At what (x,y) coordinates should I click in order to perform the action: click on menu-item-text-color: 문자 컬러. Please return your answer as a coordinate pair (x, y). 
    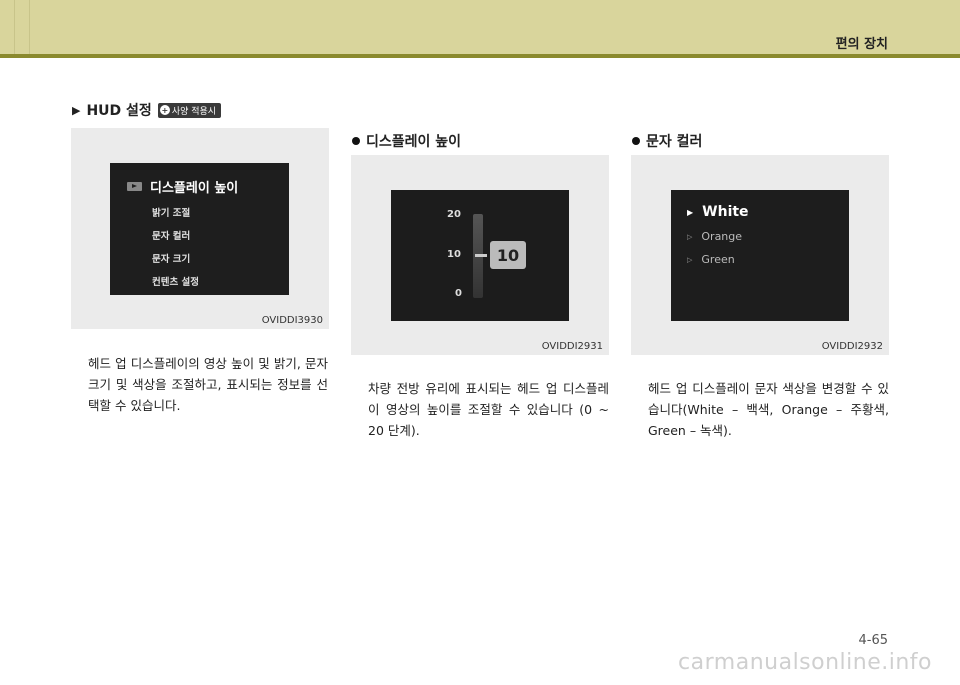
    Looking at the image, I should click on (171, 236).